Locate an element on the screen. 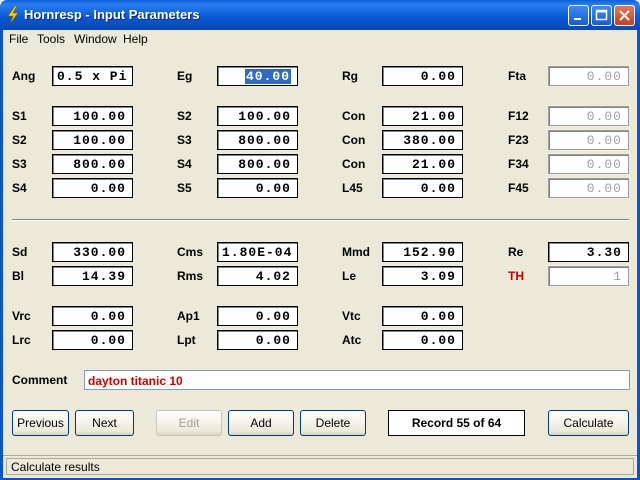  vtc-label: Vtc is located at coordinates (351, 316).